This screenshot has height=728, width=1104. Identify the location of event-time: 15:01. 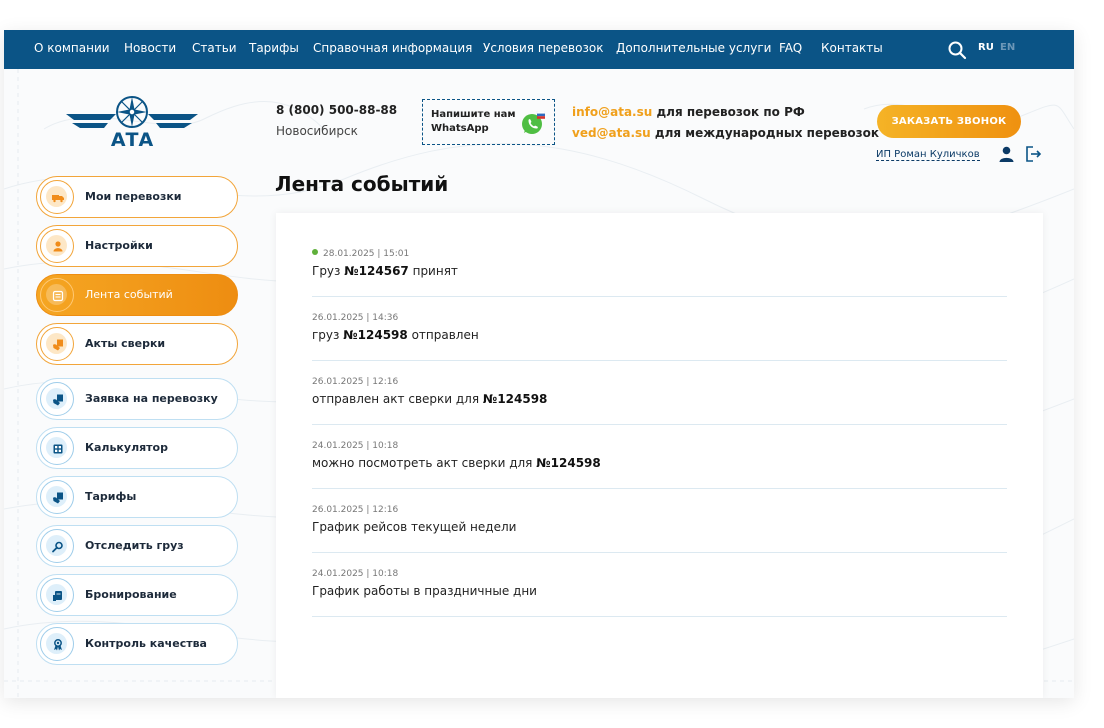
(396, 254).